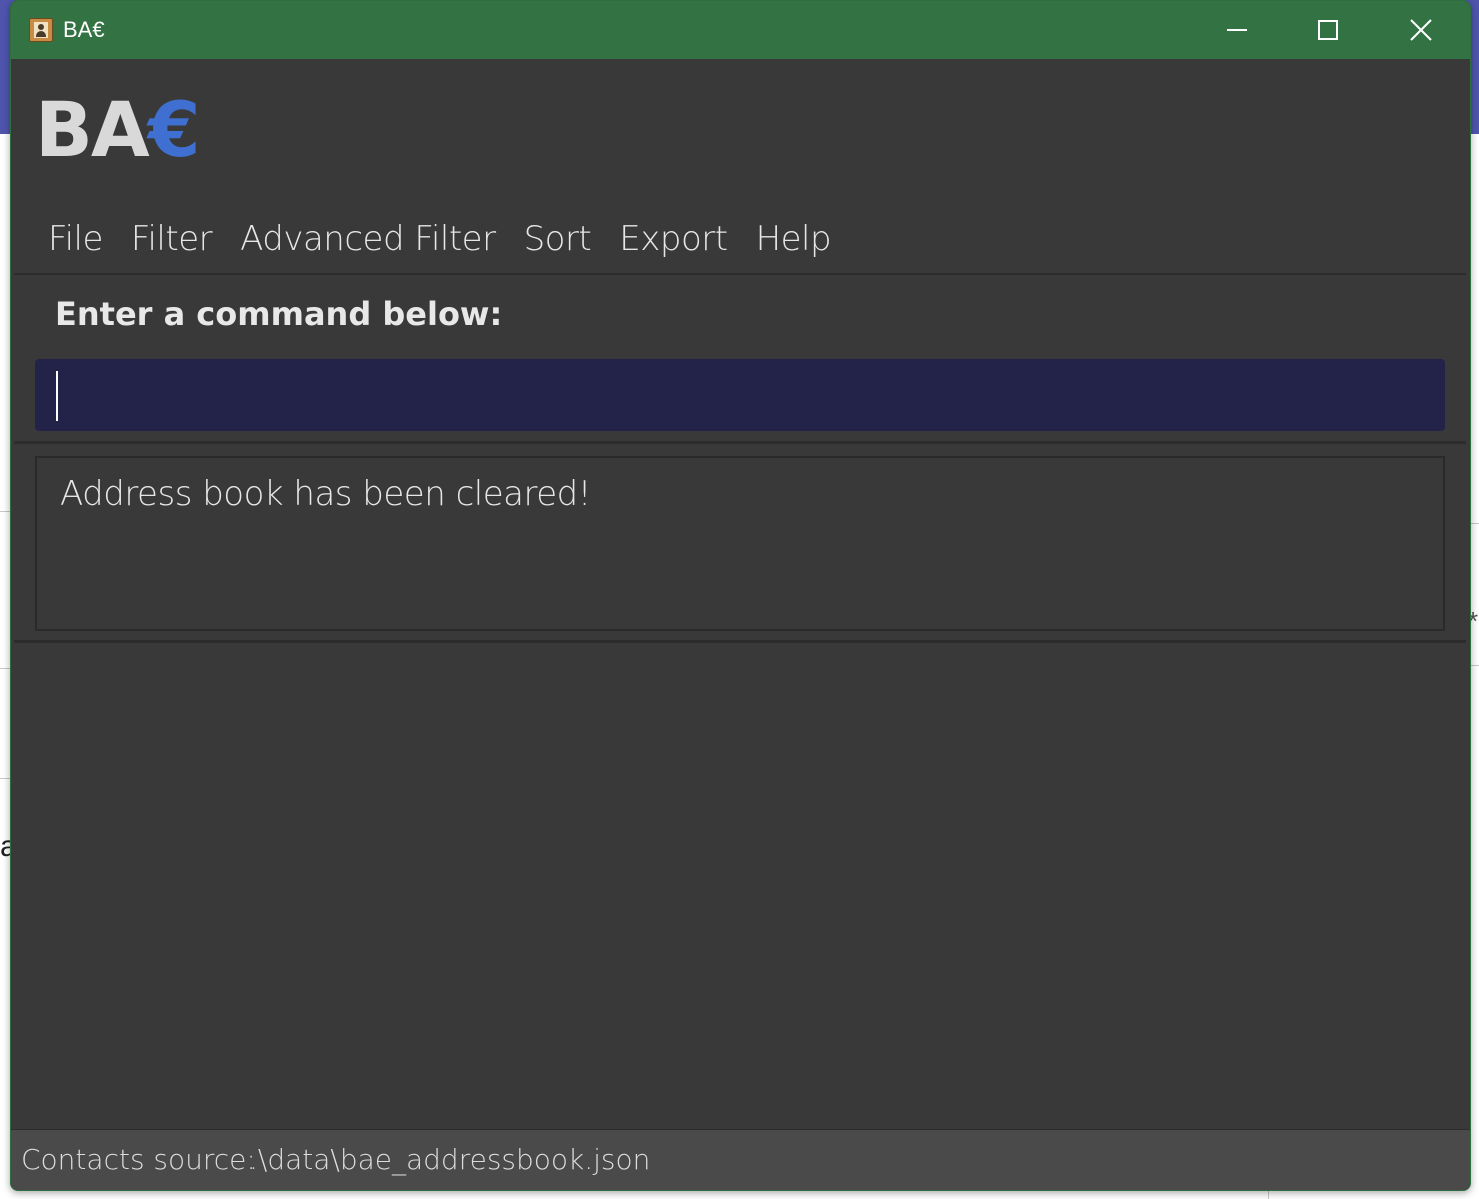 The image size is (1479, 1199). Describe the element at coordinates (740, 30) in the screenshot. I see `title-bar: BA€` at that location.